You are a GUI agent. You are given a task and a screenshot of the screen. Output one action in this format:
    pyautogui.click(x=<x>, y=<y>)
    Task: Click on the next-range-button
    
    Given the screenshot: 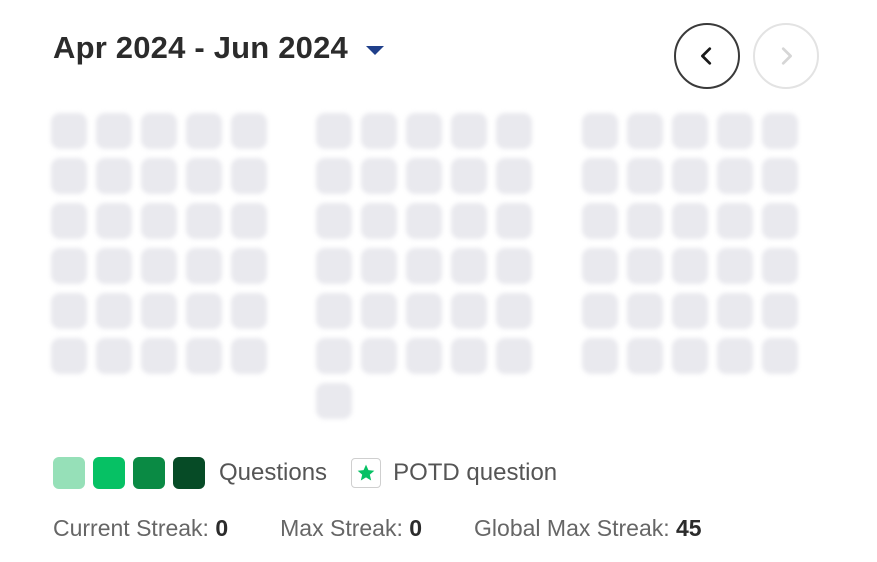 What is the action you would take?
    pyautogui.click(x=786, y=56)
    